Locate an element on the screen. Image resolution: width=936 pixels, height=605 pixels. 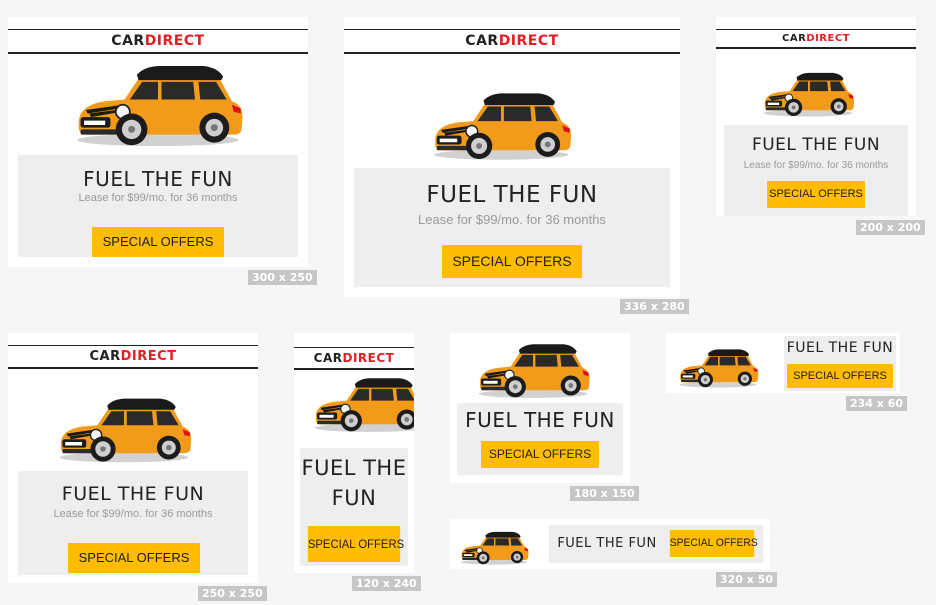
banner-320x50: FUEL THE FUN SPECIAL OFFERS is located at coordinates (610, 544).